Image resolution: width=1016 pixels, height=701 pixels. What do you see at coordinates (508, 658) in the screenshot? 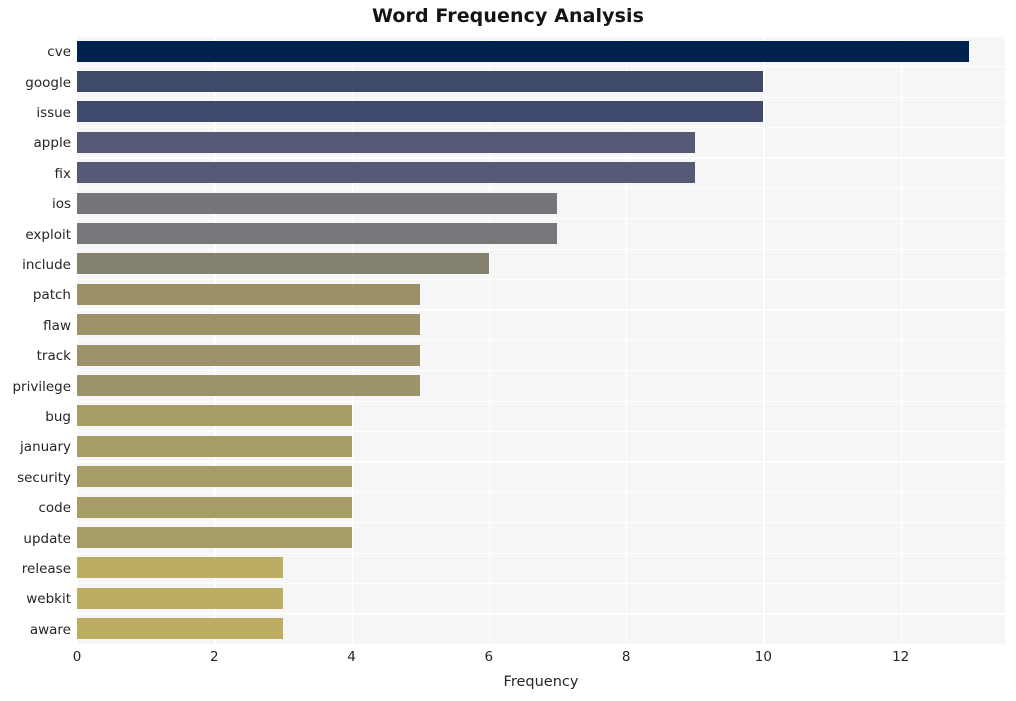
I see `x-axis-tick-labels: 0 2 4 6 8 10 12` at bounding box center [508, 658].